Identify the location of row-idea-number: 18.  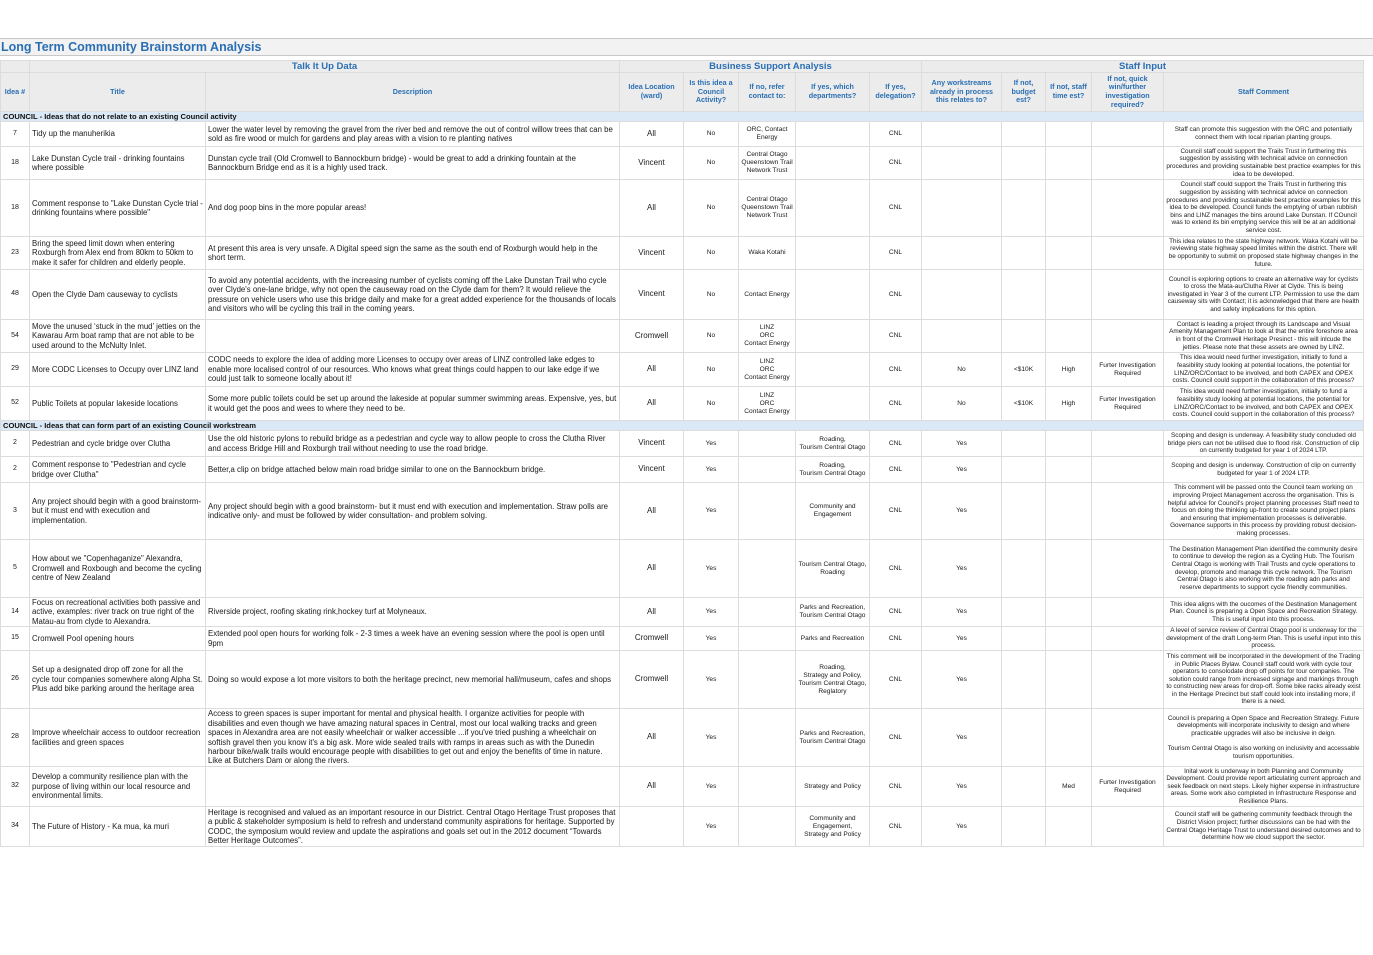
(15, 208).